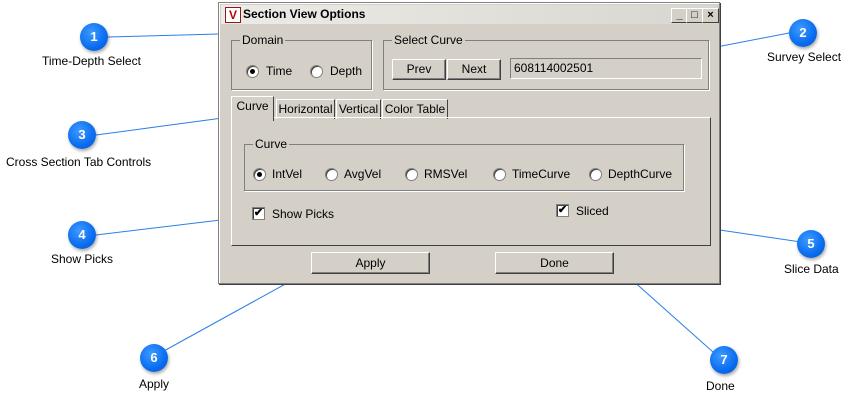 The height and width of the screenshot is (396, 847). Describe the element at coordinates (474, 69) in the screenshot. I see `next-button: Next` at that location.